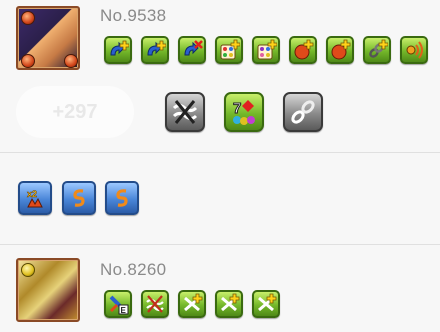 This screenshot has width=440, height=332. What do you see at coordinates (414, 50) in the screenshot?
I see `voice-awakening-icon` at bounding box center [414, 50].